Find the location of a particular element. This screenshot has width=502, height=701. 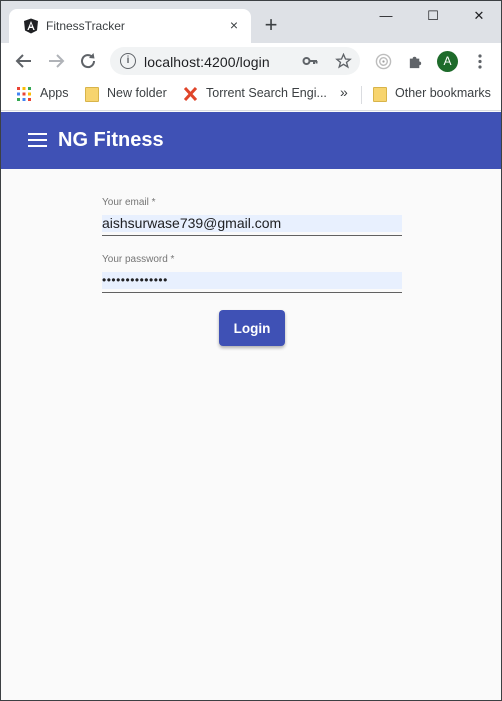

back-icon is located at coordinates (24, 61).